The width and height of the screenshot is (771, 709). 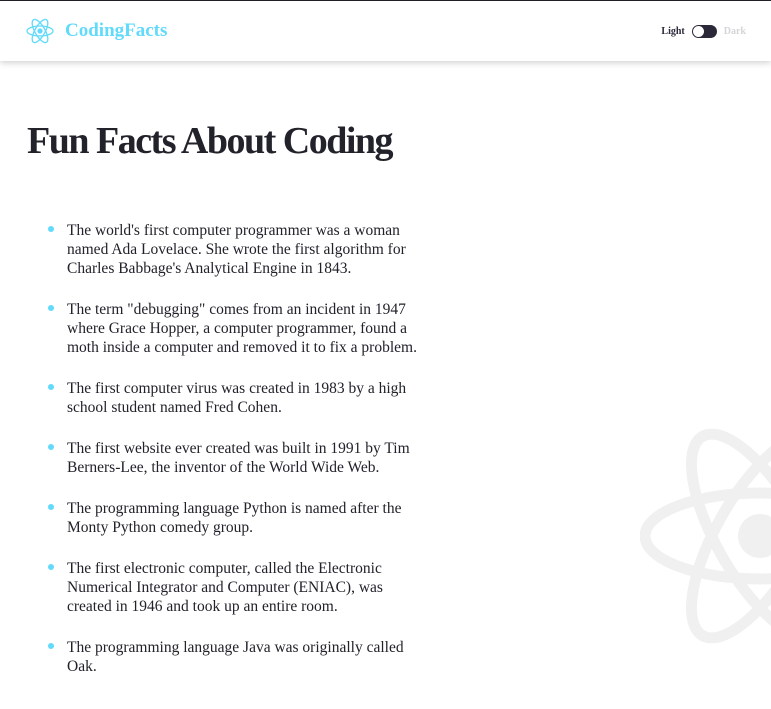 I want to click on page-title: Fun Facts About Coding, so click(x=210, y=141).